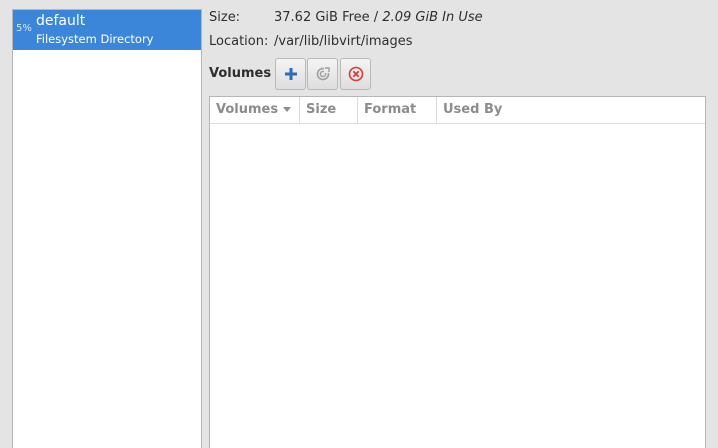  I want to click on pool-type: Filesystem Directory, so click(95, 39).